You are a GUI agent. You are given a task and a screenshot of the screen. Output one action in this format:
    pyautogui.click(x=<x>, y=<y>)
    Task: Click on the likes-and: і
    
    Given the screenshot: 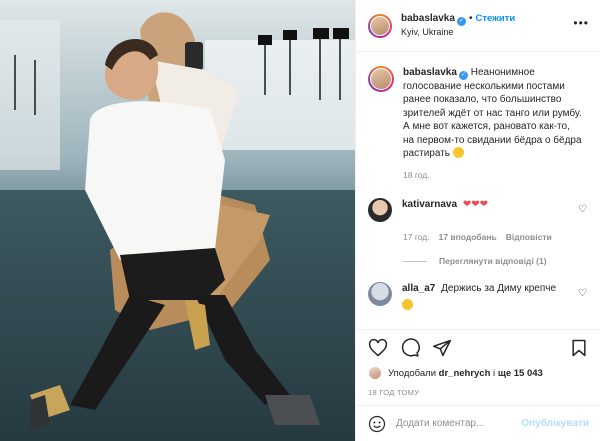 What is the action you would take?
    pyautogui.click(x=494, y=373)
    